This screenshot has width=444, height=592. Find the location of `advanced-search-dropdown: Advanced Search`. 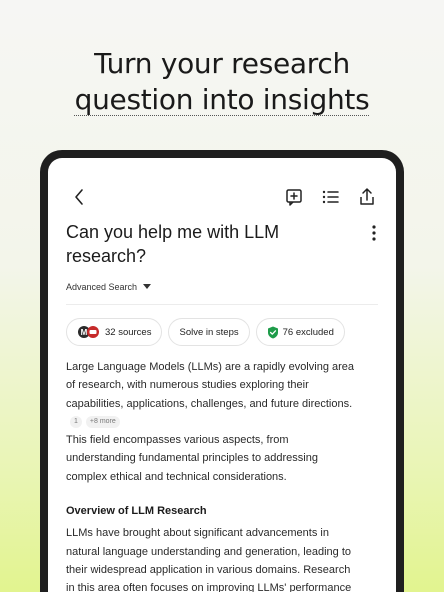

advanced-search-dropdown: Advanced Search is located at coordinates (109, 287).